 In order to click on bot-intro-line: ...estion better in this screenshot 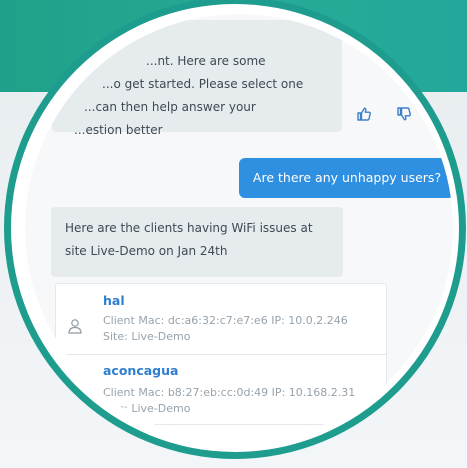, I will do `click(118, 130)`.